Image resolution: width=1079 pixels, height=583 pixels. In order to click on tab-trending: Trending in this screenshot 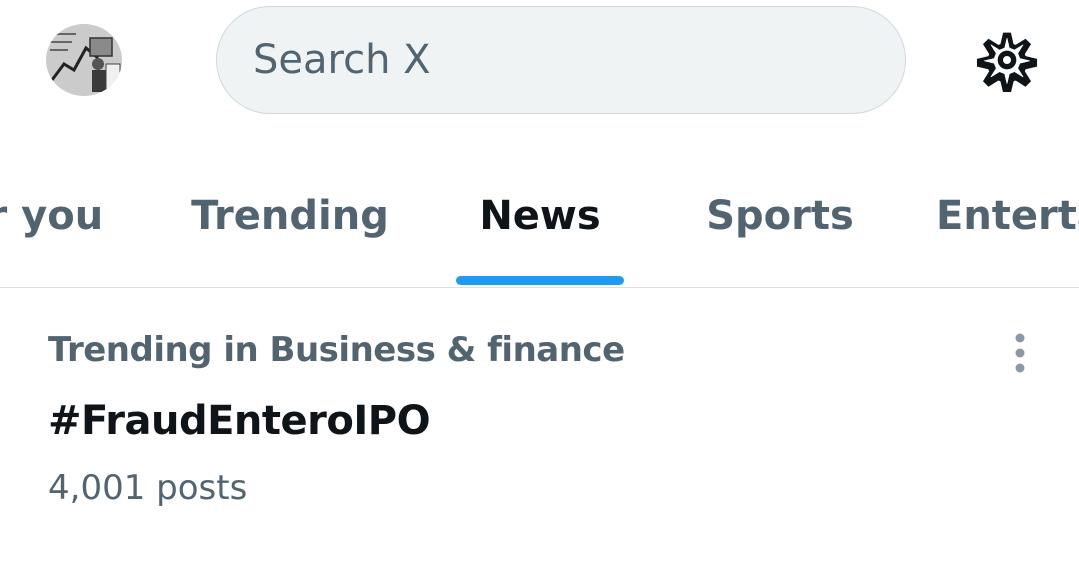, I will do `click(290, 218)`.